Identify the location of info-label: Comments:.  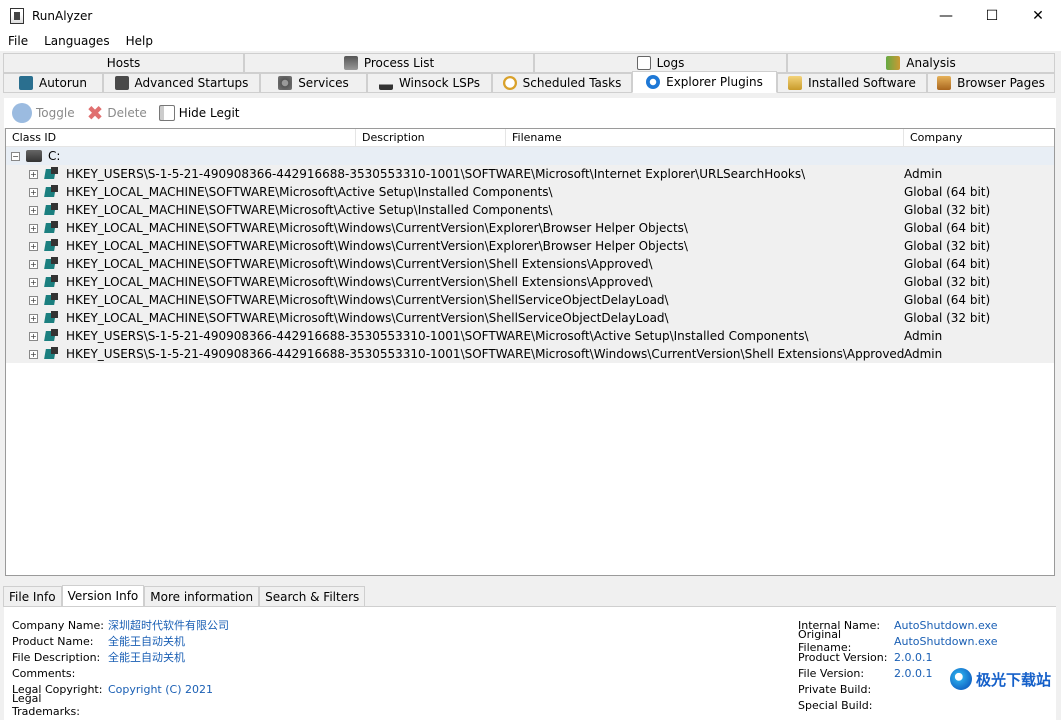
(44, 673).